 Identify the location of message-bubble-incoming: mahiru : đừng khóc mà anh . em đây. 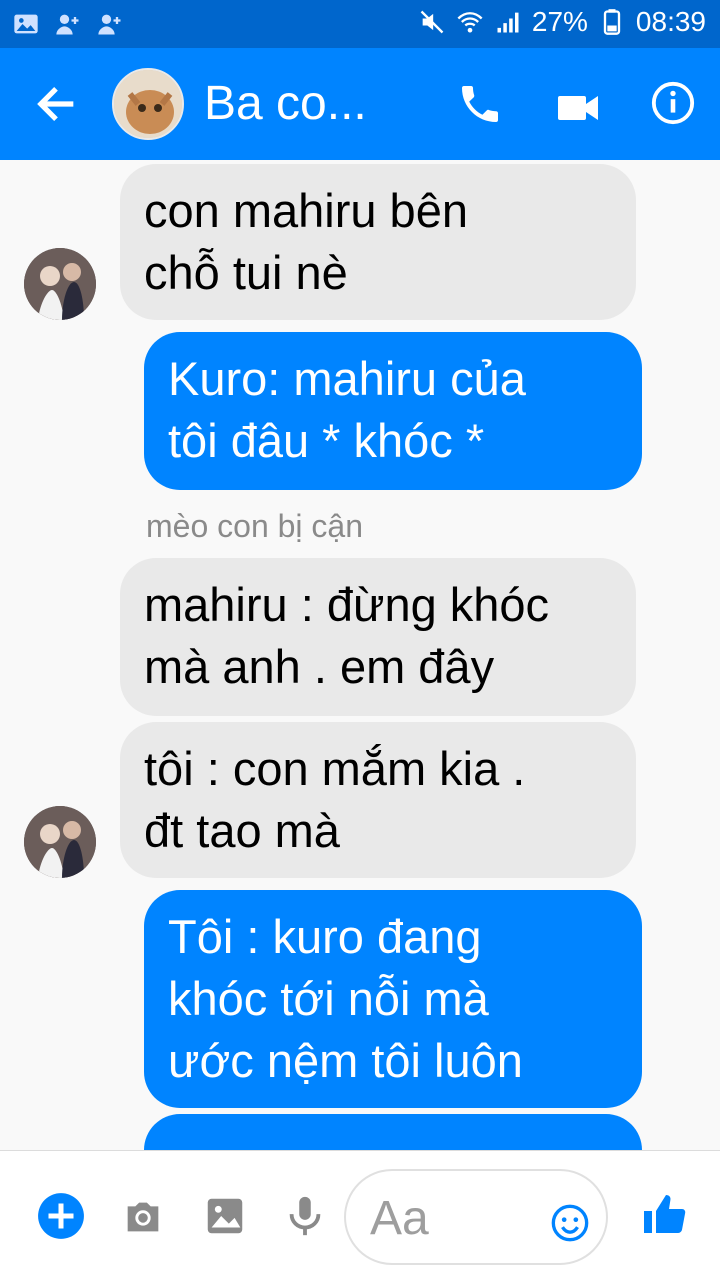
(378, 637).